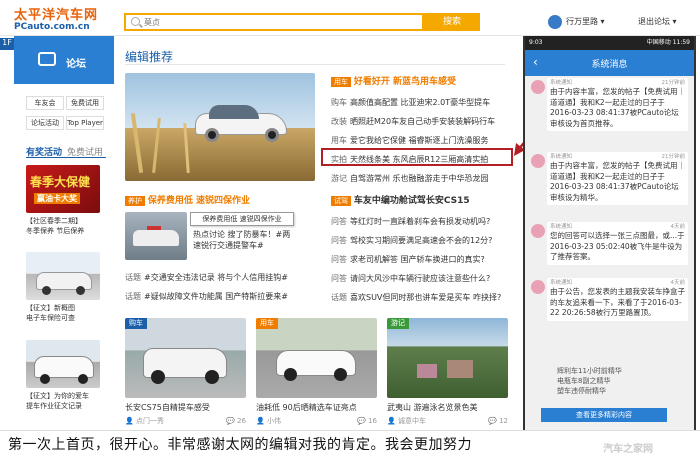 The image size is (700, 459). I want to click on view-more-button: 查看更多精彩内容, so click(604, 415).